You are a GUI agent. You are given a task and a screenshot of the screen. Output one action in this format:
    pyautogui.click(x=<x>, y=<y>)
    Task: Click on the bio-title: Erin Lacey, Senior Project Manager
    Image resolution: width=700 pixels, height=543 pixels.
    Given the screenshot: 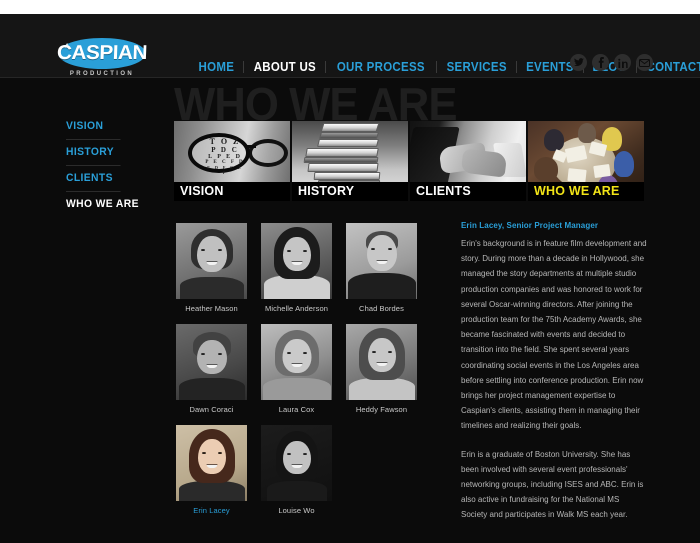 What is the action you would take?
    pyautogui.click(x=530, y=225)
    